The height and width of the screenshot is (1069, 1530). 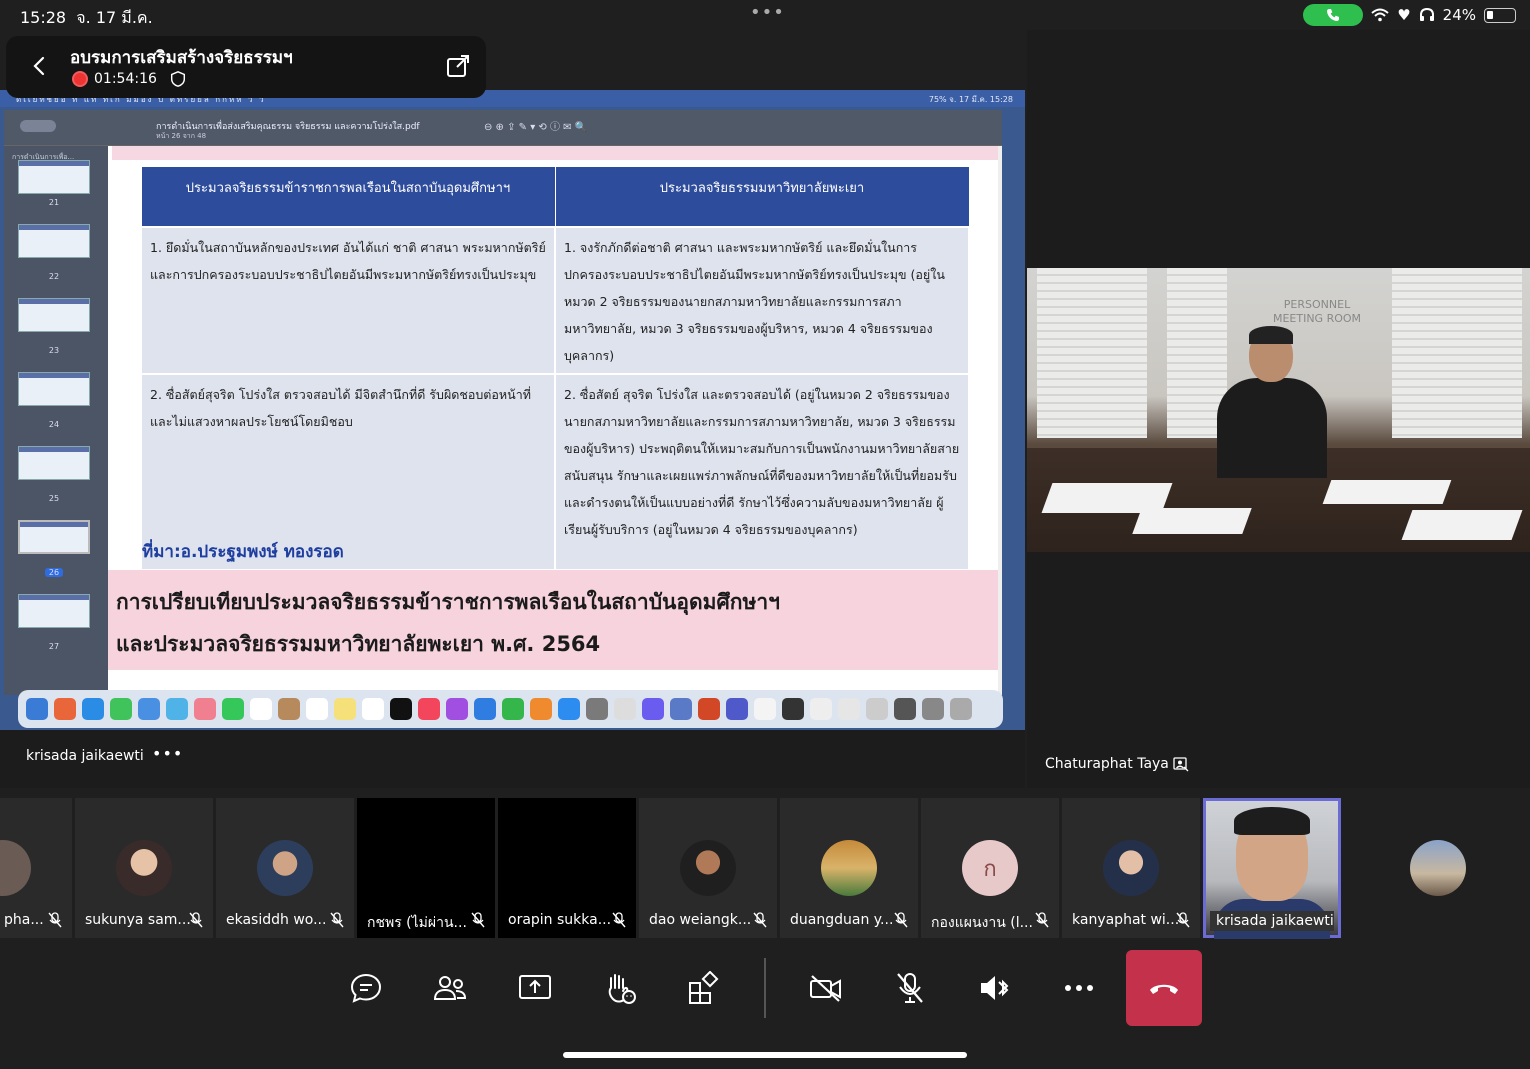 What do you see at coordinates (54, 537) in the screenshot?
I see `thumbnail-page-active` at bounding box center [54, 537].